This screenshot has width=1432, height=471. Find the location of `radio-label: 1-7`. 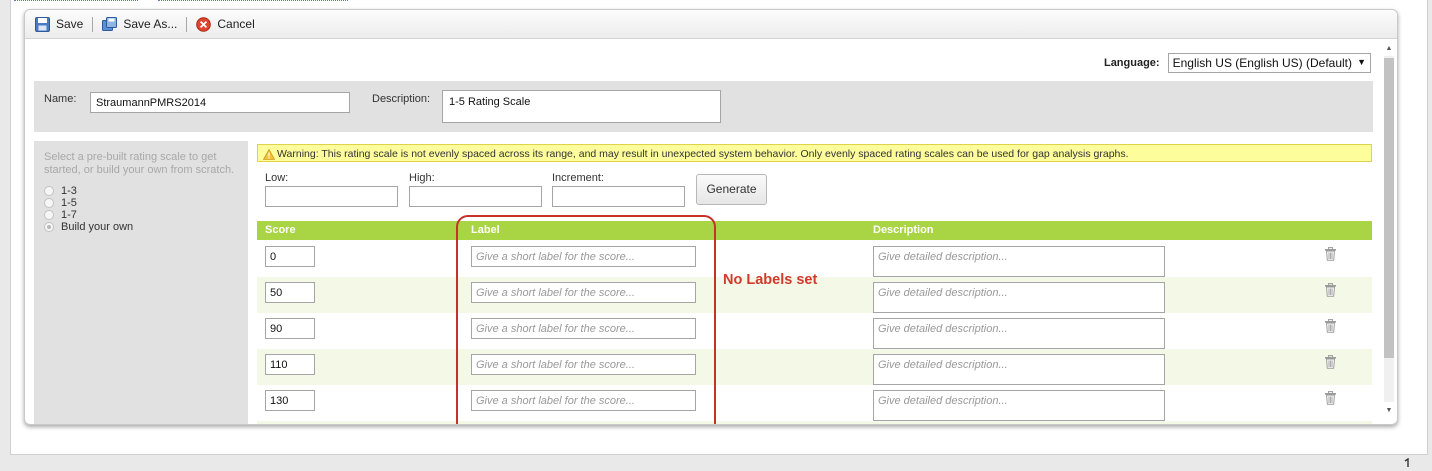

radio-label: 1-7 is located at coordinates (69, 215).